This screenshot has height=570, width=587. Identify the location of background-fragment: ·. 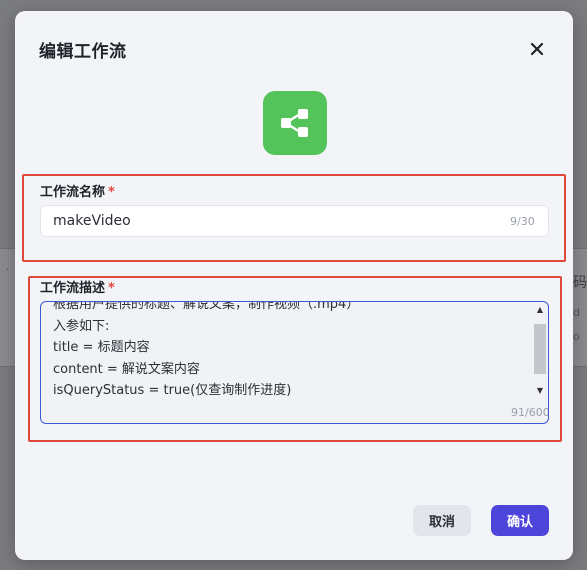
(8, 270).